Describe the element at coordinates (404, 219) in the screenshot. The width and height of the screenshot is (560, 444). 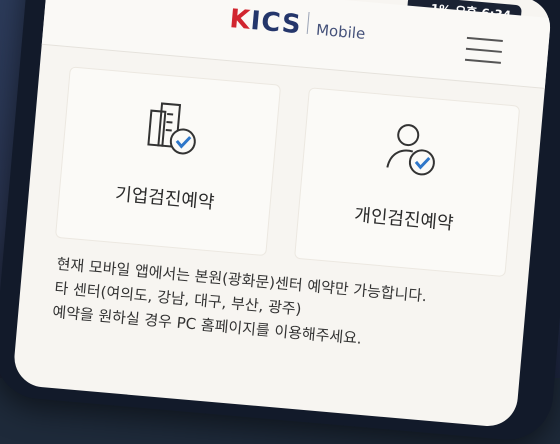
I see `personal-checkup-label: 개인검진예약` at that location.